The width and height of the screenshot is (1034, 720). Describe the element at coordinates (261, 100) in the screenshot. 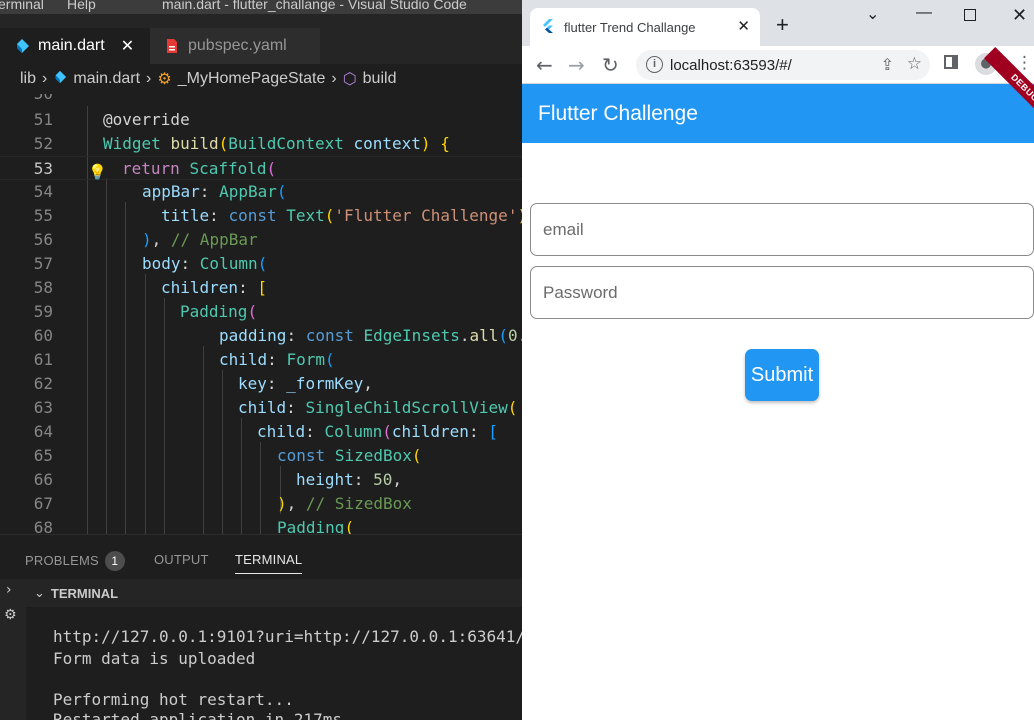

I see `code-line: 50` at that location.